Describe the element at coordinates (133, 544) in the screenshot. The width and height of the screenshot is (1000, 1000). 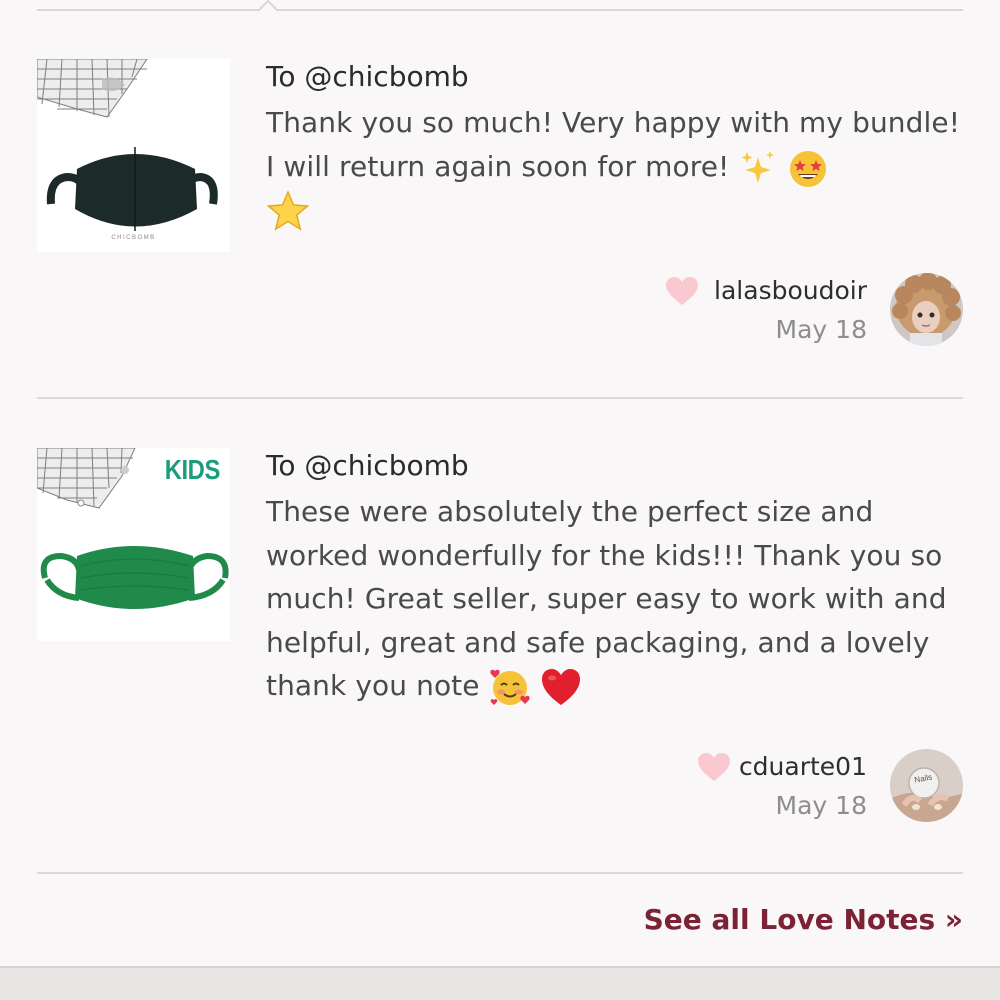
I see `product-thumbnail: KIDS` at that location.